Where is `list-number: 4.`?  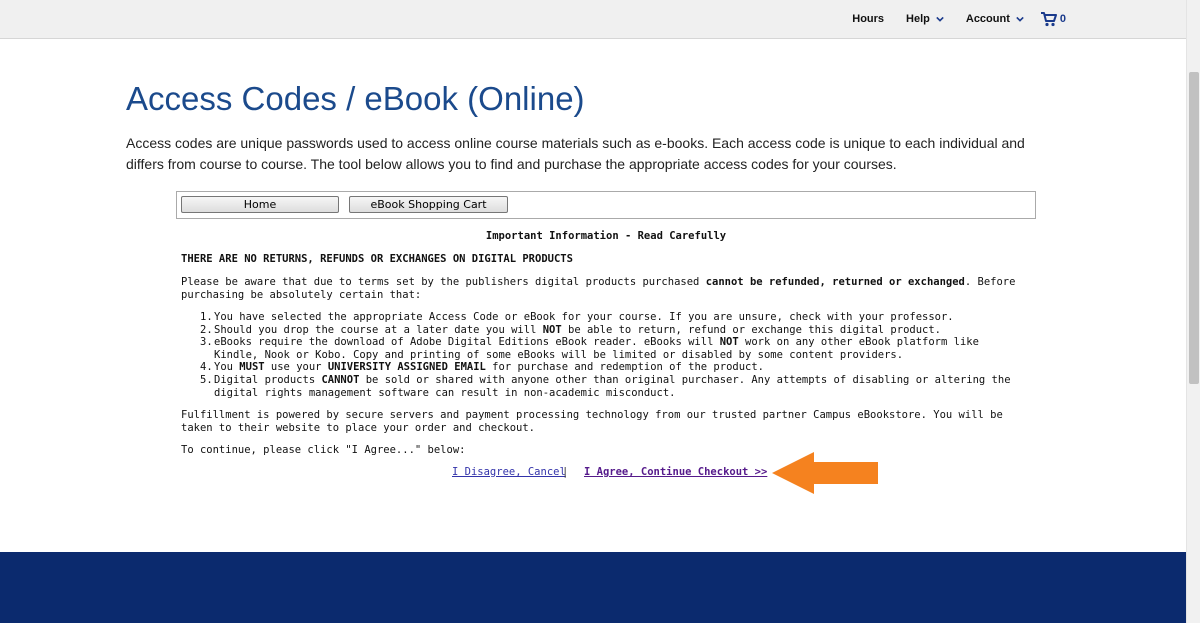
list-number: 4. is located at coordinates (206, 367).